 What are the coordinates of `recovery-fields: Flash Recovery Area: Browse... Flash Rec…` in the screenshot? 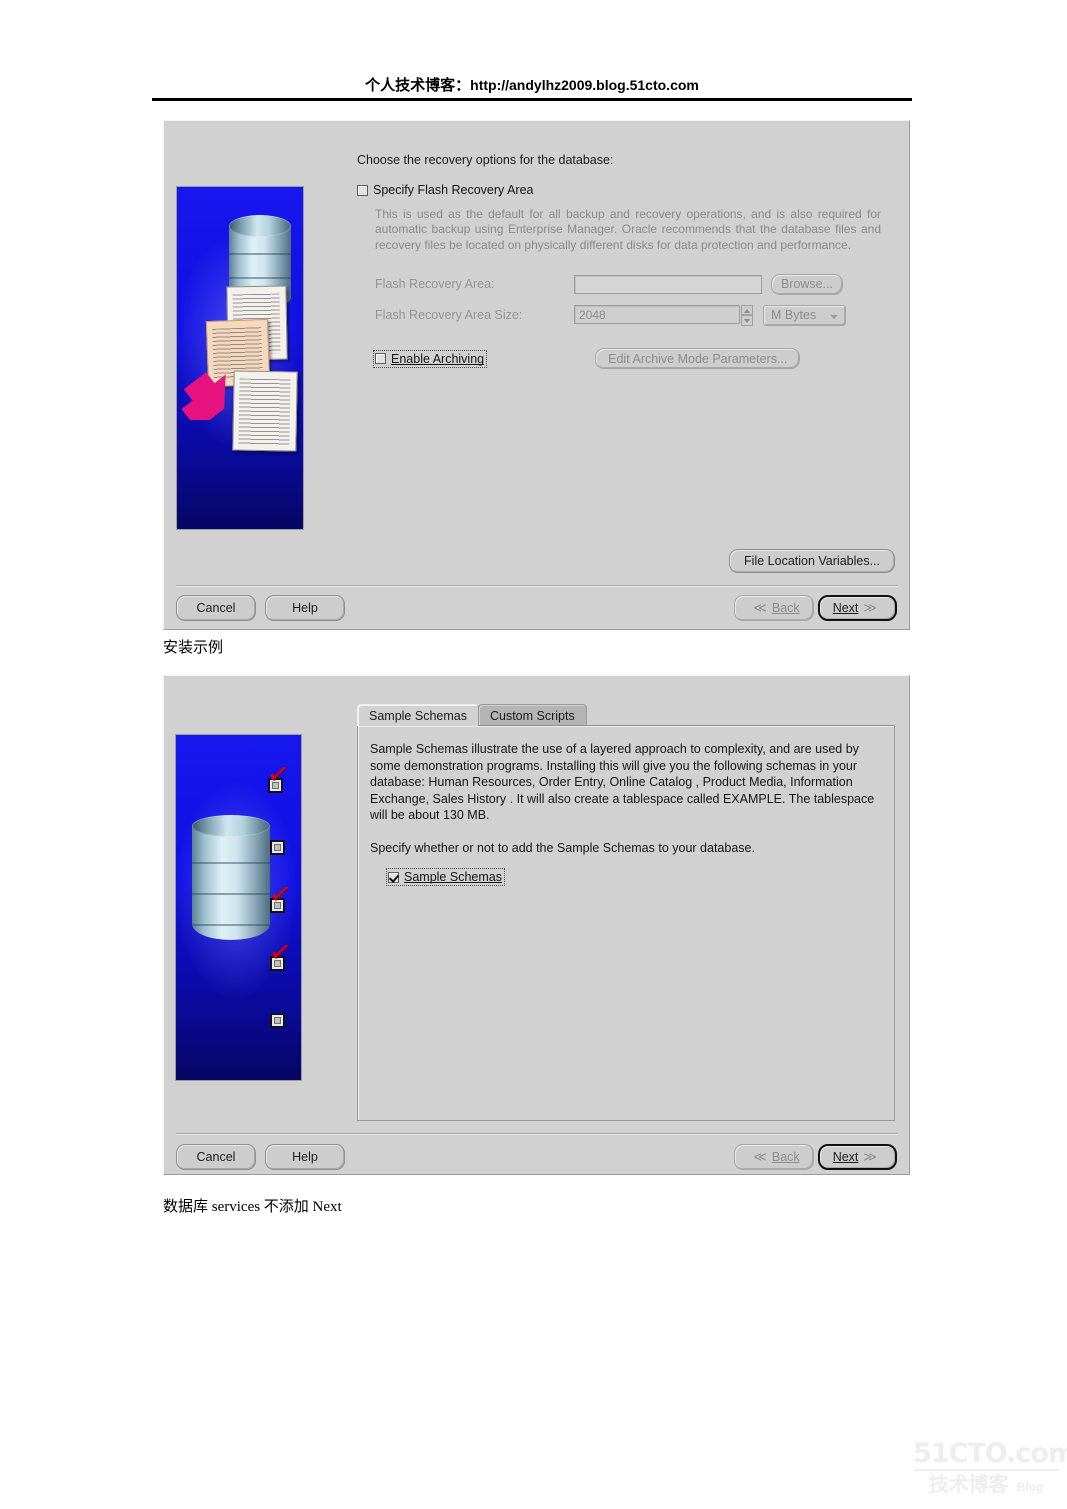 It's located at (635, 299).